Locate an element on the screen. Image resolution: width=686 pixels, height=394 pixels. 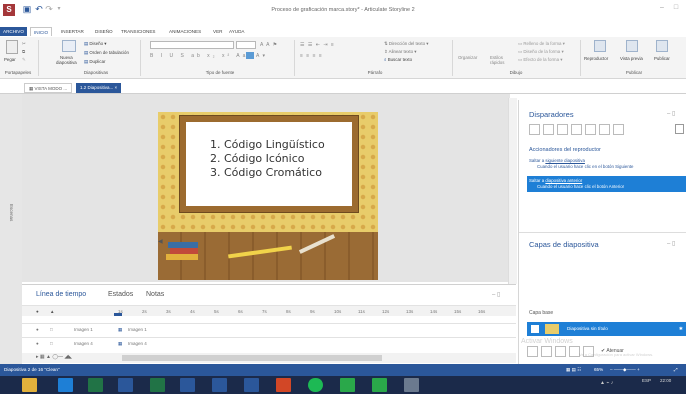
font-color-icon: A ▾ is located at coordinates (261, 56).